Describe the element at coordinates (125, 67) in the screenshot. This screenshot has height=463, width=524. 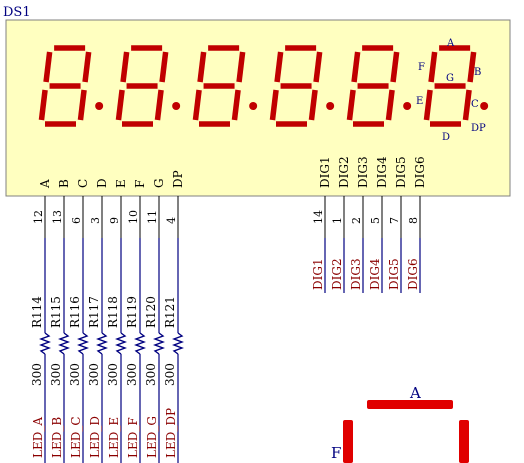
I see `digit-2-segment-f` at that location.